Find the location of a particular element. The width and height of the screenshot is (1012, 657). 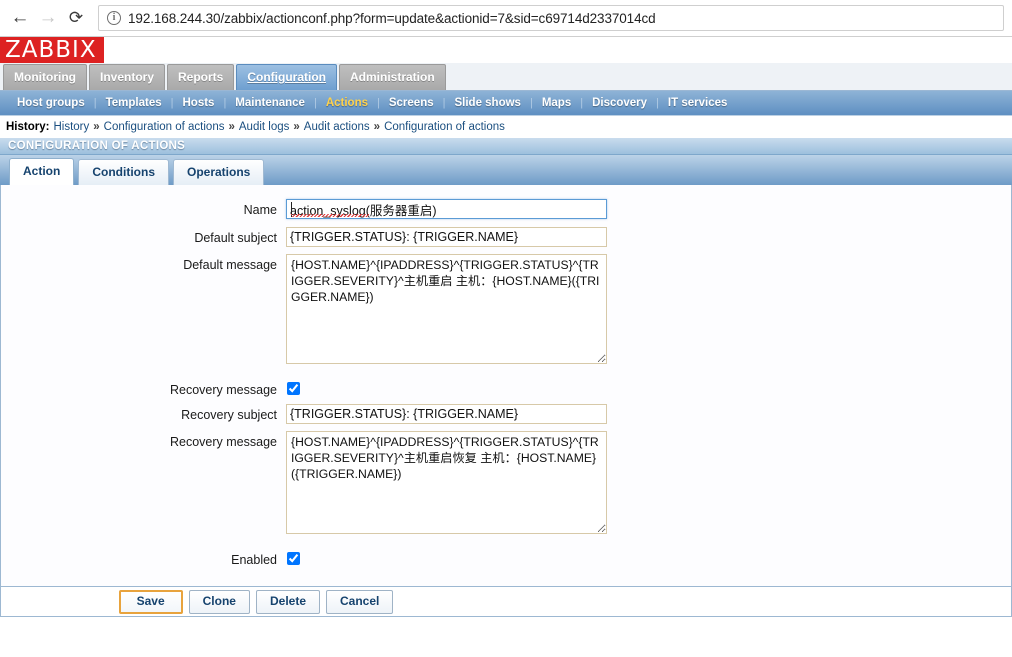

recovery-subject-input is located at coordinates (446, 413).